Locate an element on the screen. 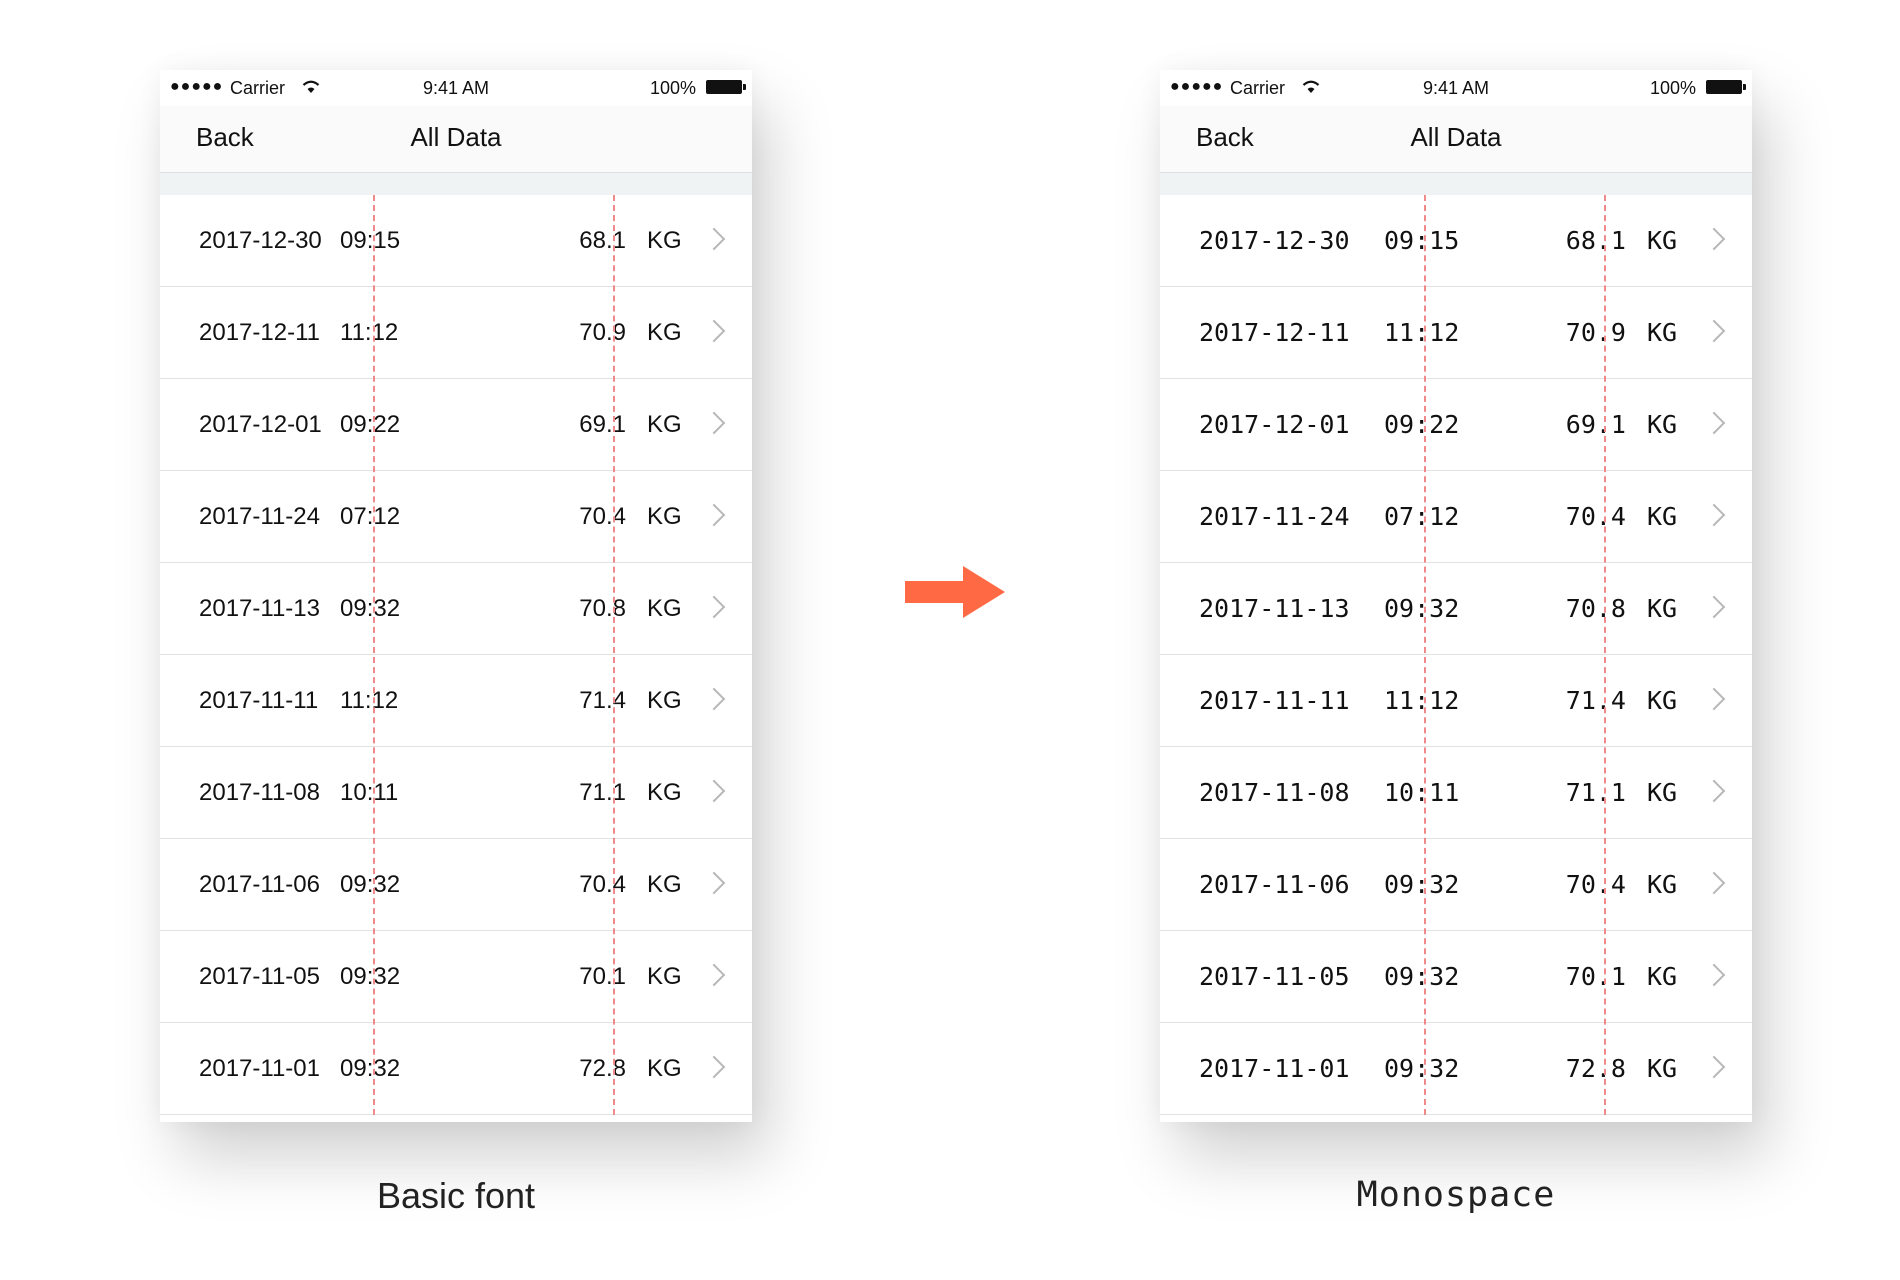 Image resolution: width=1900 pixels, height=1280 pixels. row-time: 09:15 is located at coordinates (1422, 240).